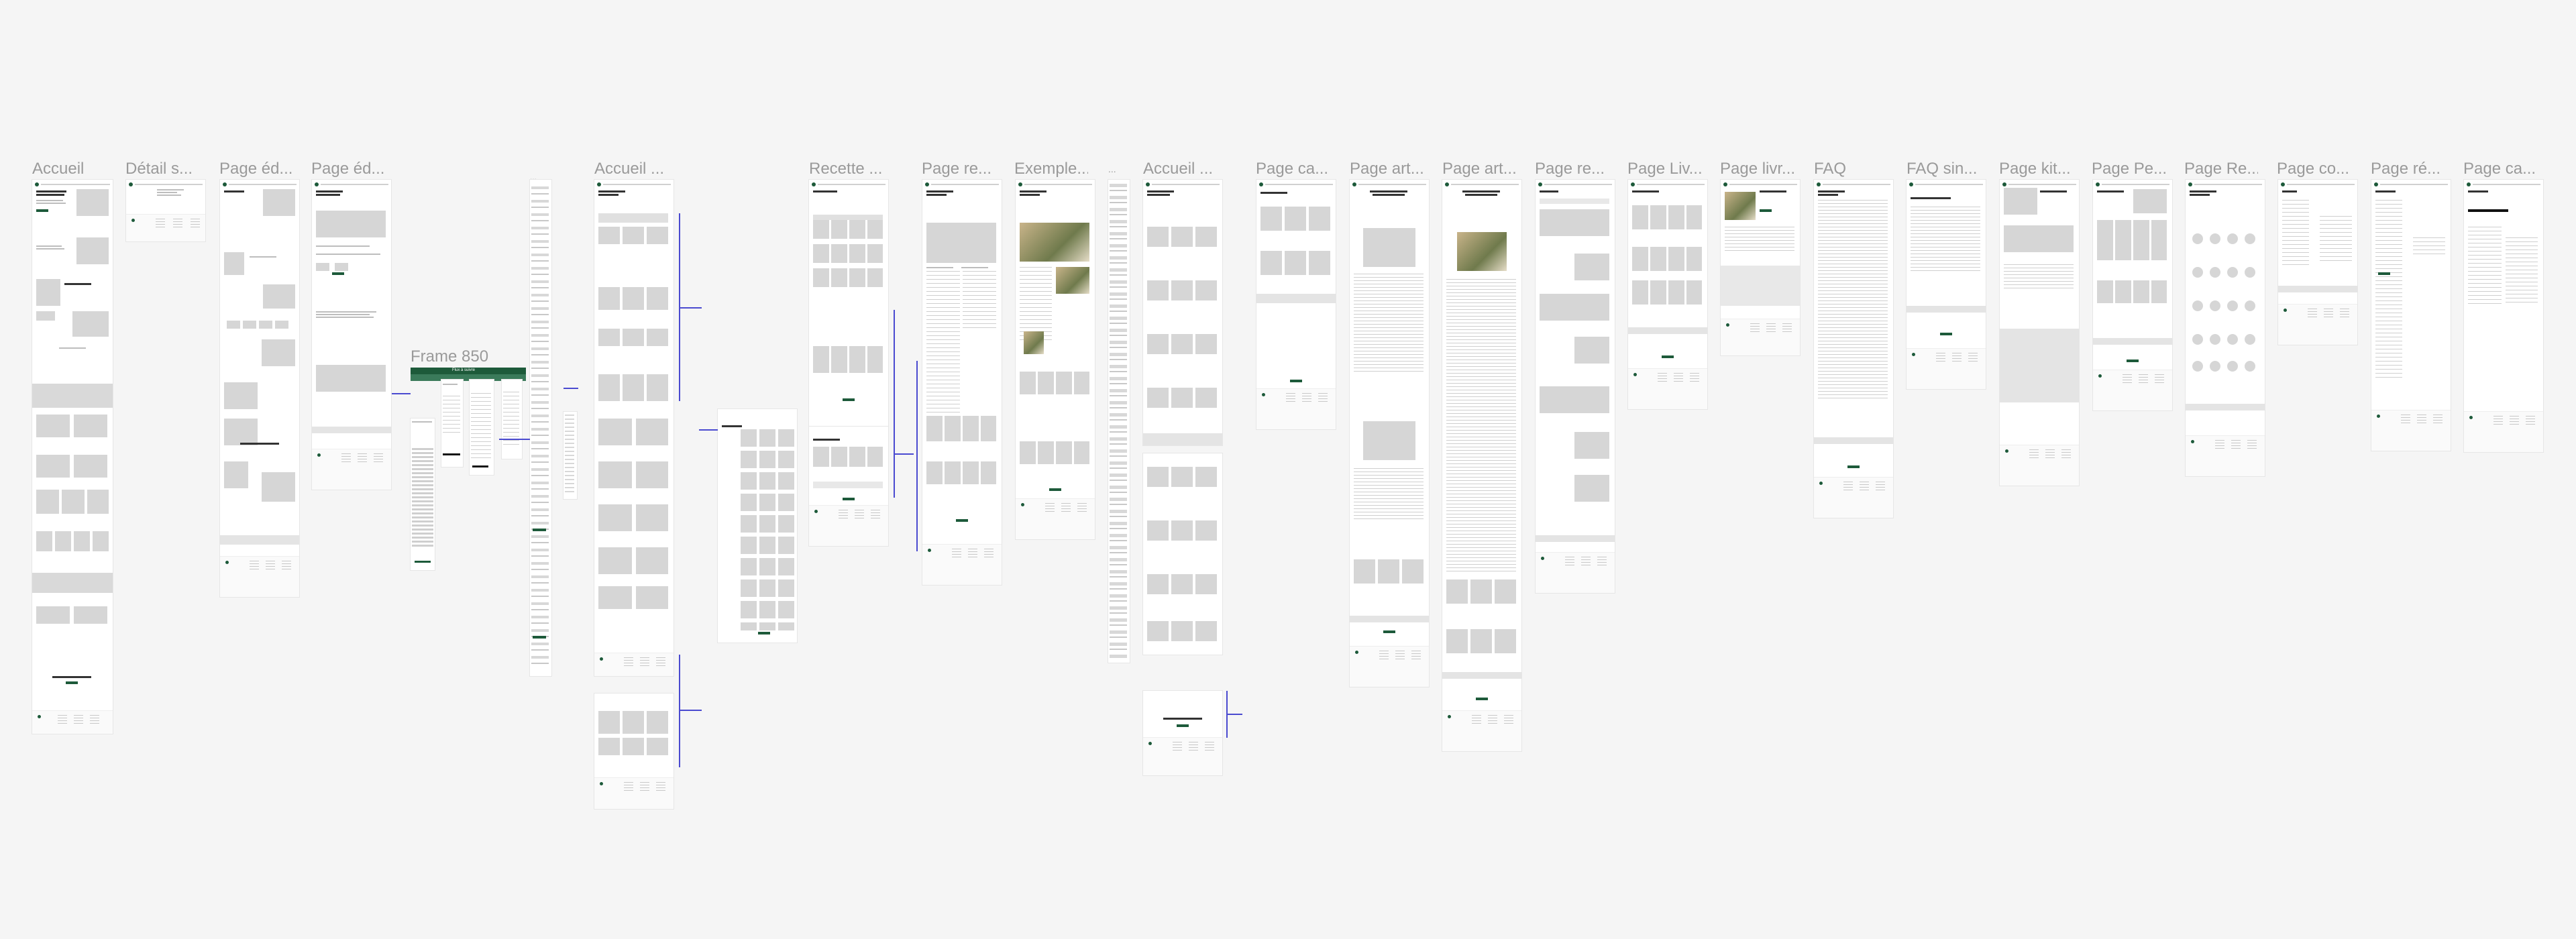 This screenshot has height=939, width=2576. Describe the element at coordinates (463, 370) in the screenshot. I see `flux-button: Flux à suivre` at that location.